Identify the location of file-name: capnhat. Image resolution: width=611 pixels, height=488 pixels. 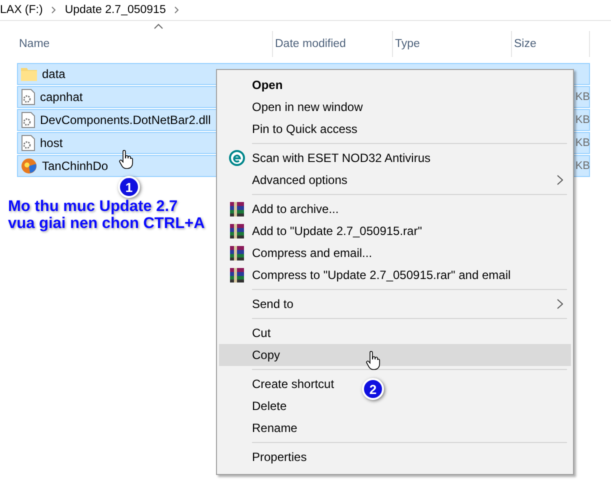
(61, 97).